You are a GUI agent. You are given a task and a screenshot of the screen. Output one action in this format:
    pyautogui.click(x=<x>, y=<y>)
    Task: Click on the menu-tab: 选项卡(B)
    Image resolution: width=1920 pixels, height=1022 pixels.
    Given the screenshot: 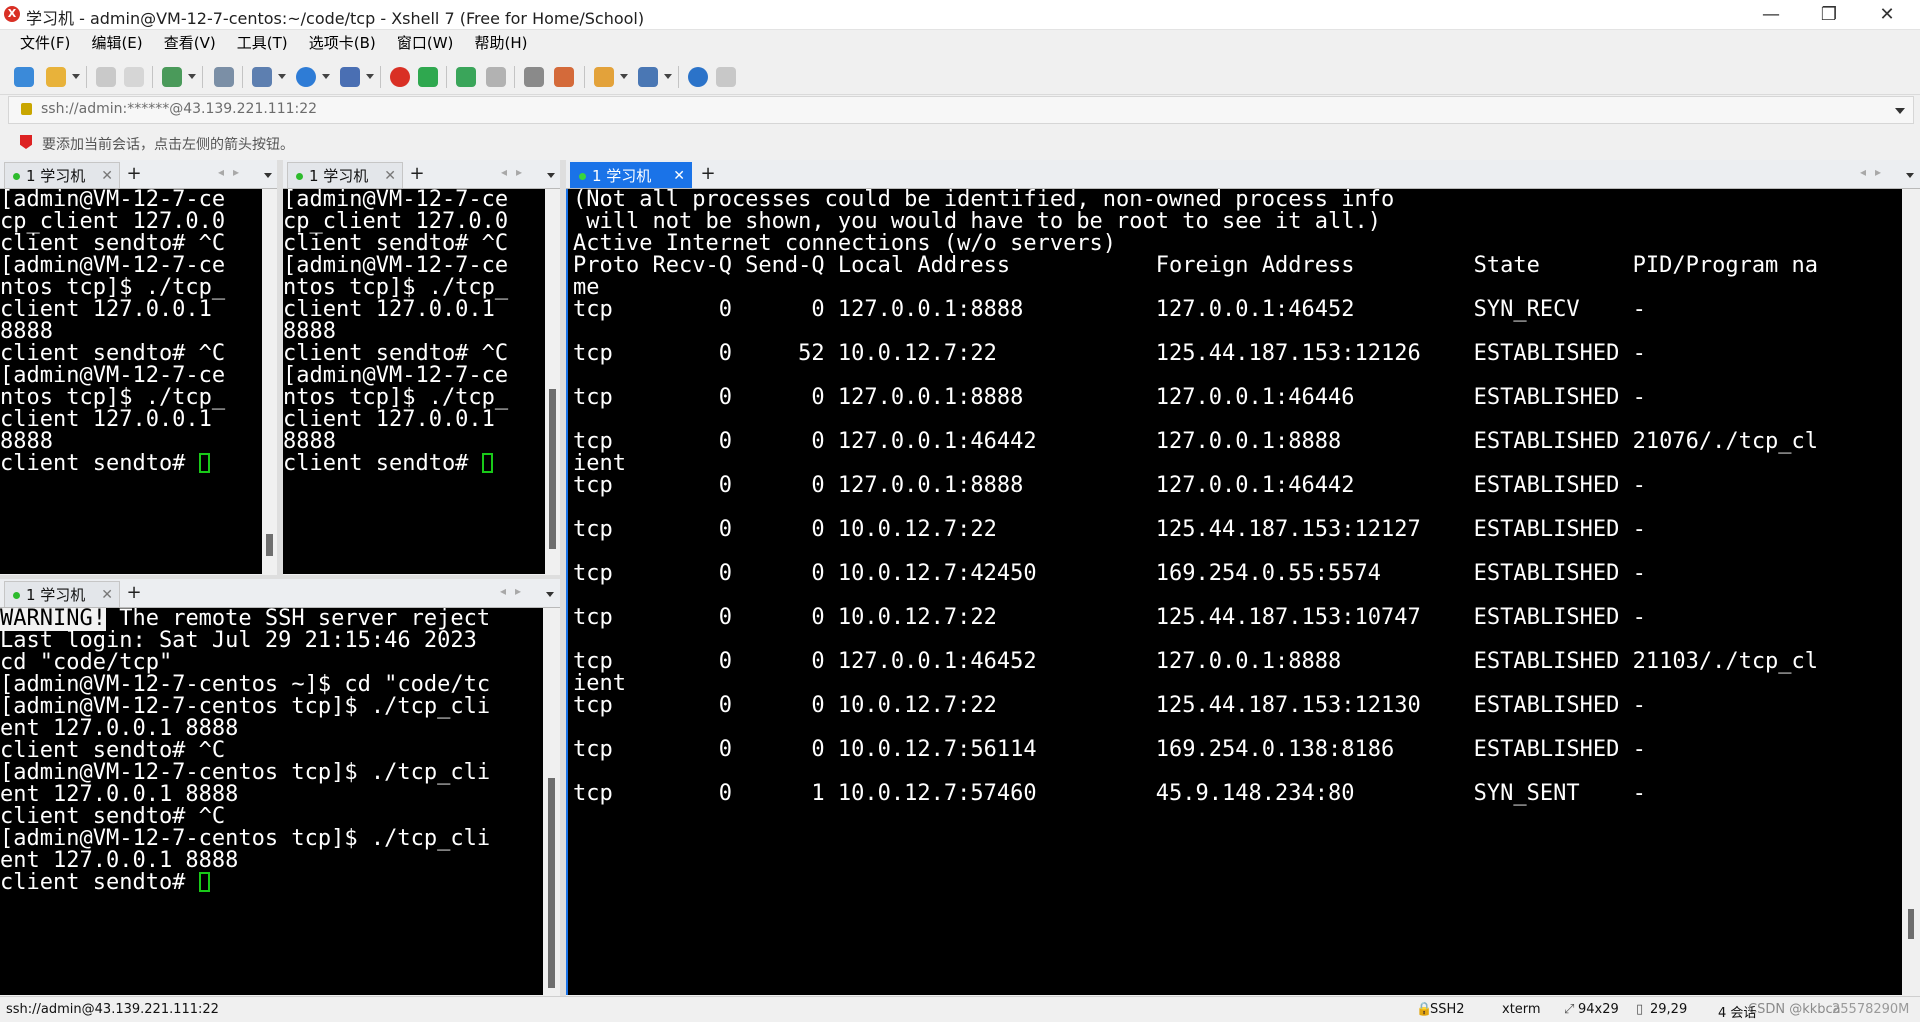 What is the action you would take?
    pyautogui.click(x=342, y=43)
    